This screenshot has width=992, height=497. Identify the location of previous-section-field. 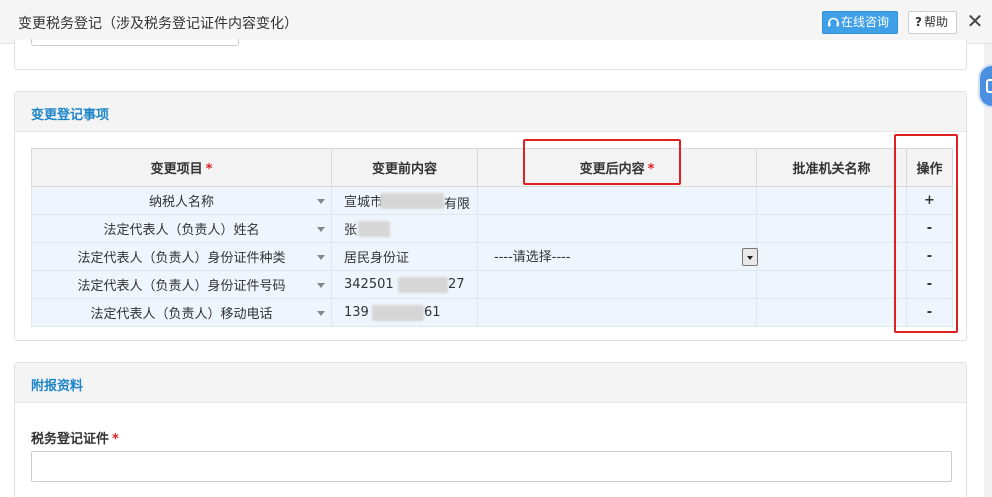
(135, 42).